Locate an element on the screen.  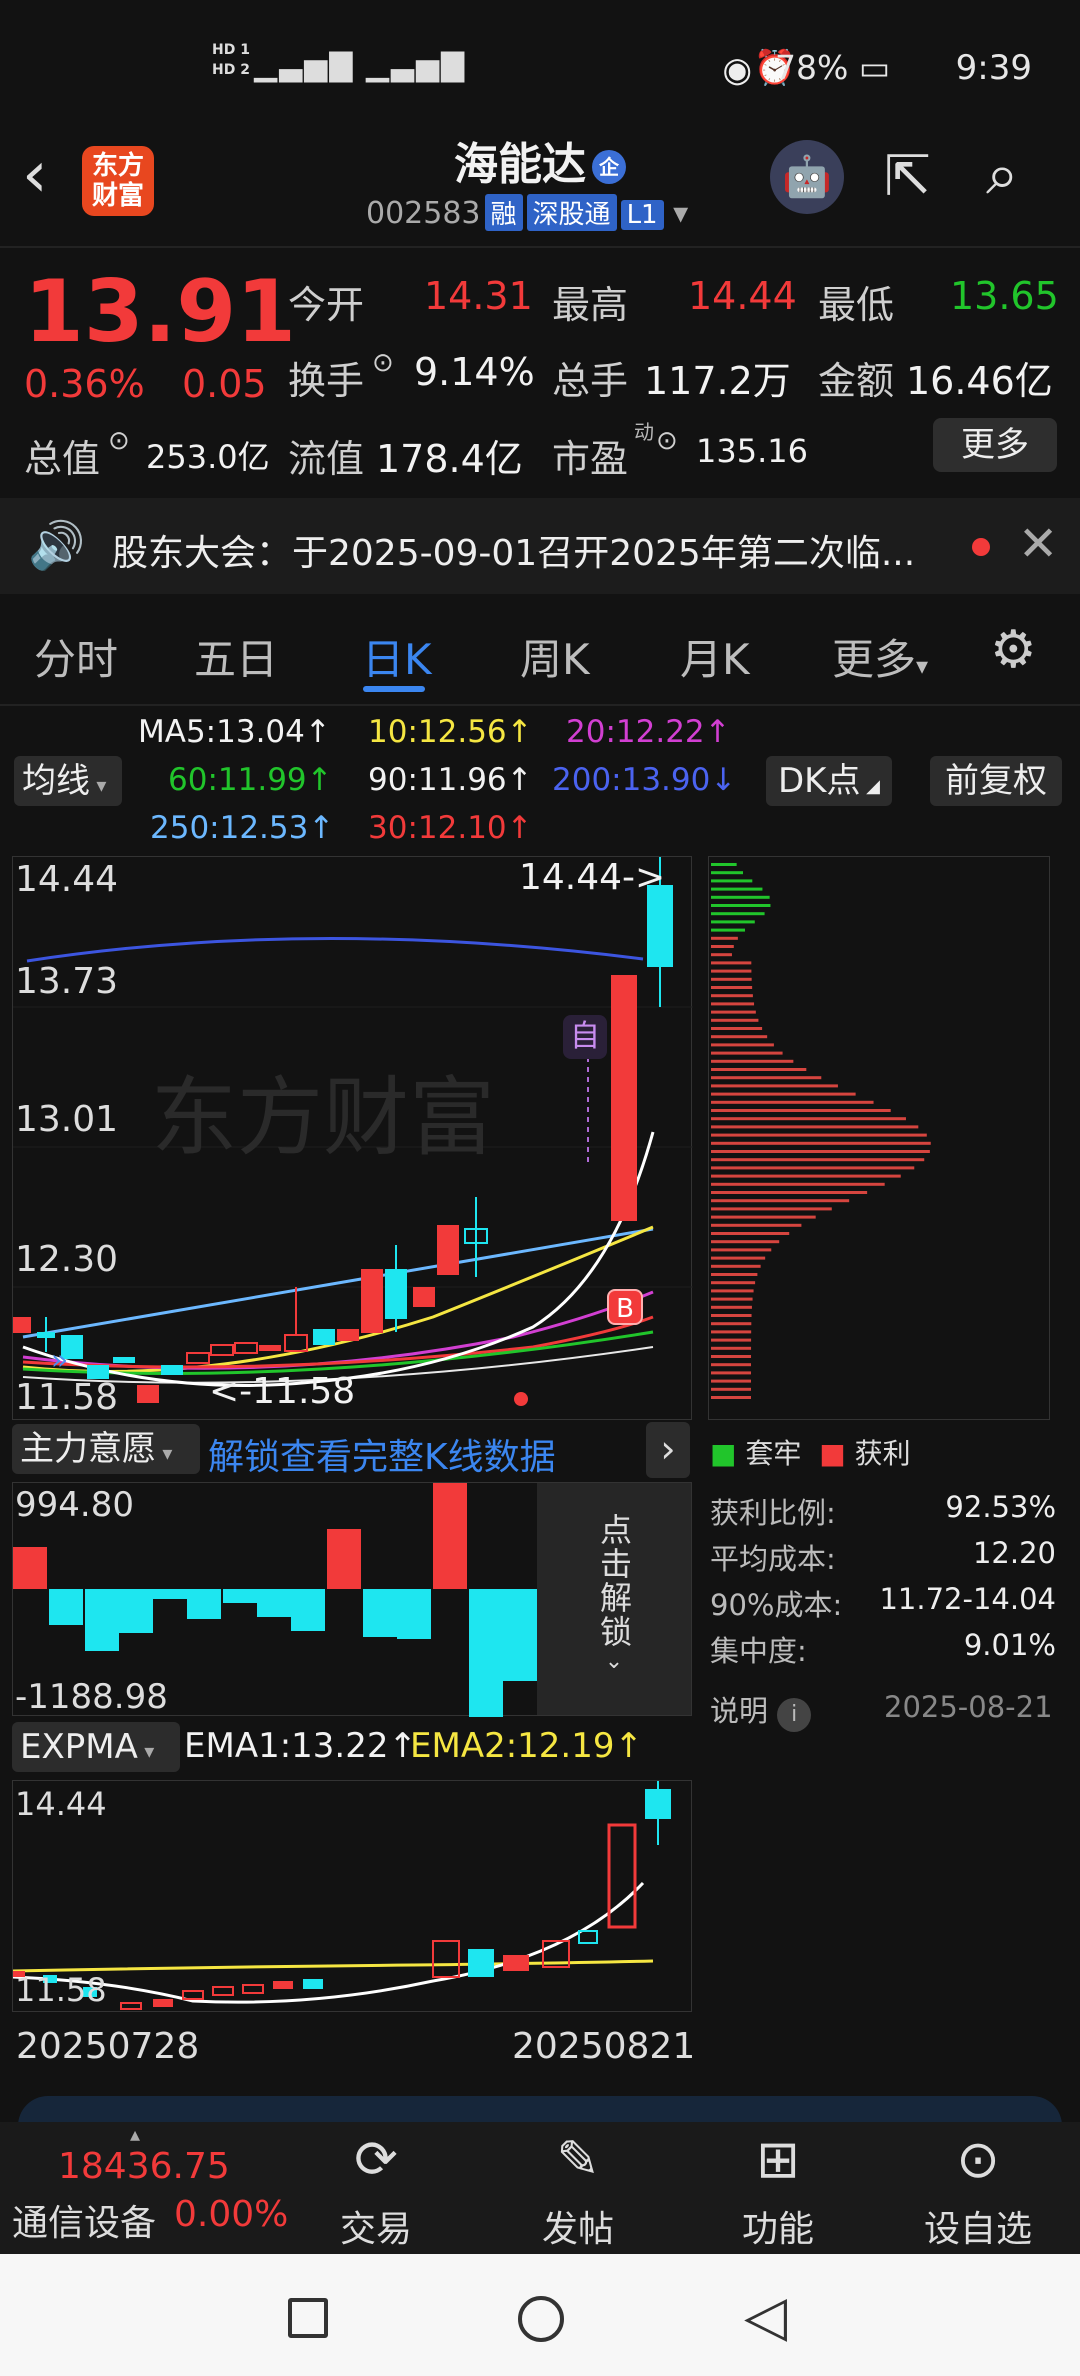
divider is located at coordinates (540, 247).